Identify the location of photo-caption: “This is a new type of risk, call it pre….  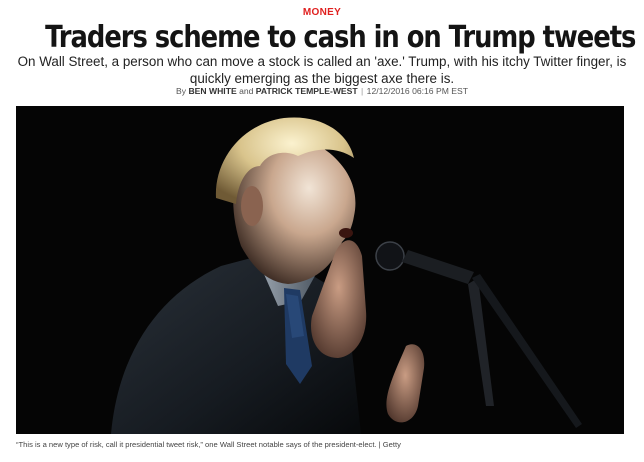
(208, 444).